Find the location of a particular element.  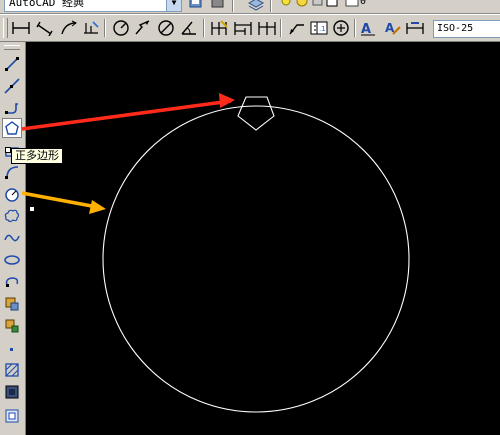

layer-lock-icon is located at coordinates (318, 5).